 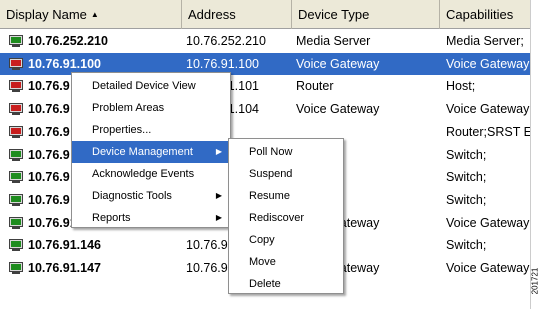 I want to click on column-header-address: Address, so click(x=237, y=14).